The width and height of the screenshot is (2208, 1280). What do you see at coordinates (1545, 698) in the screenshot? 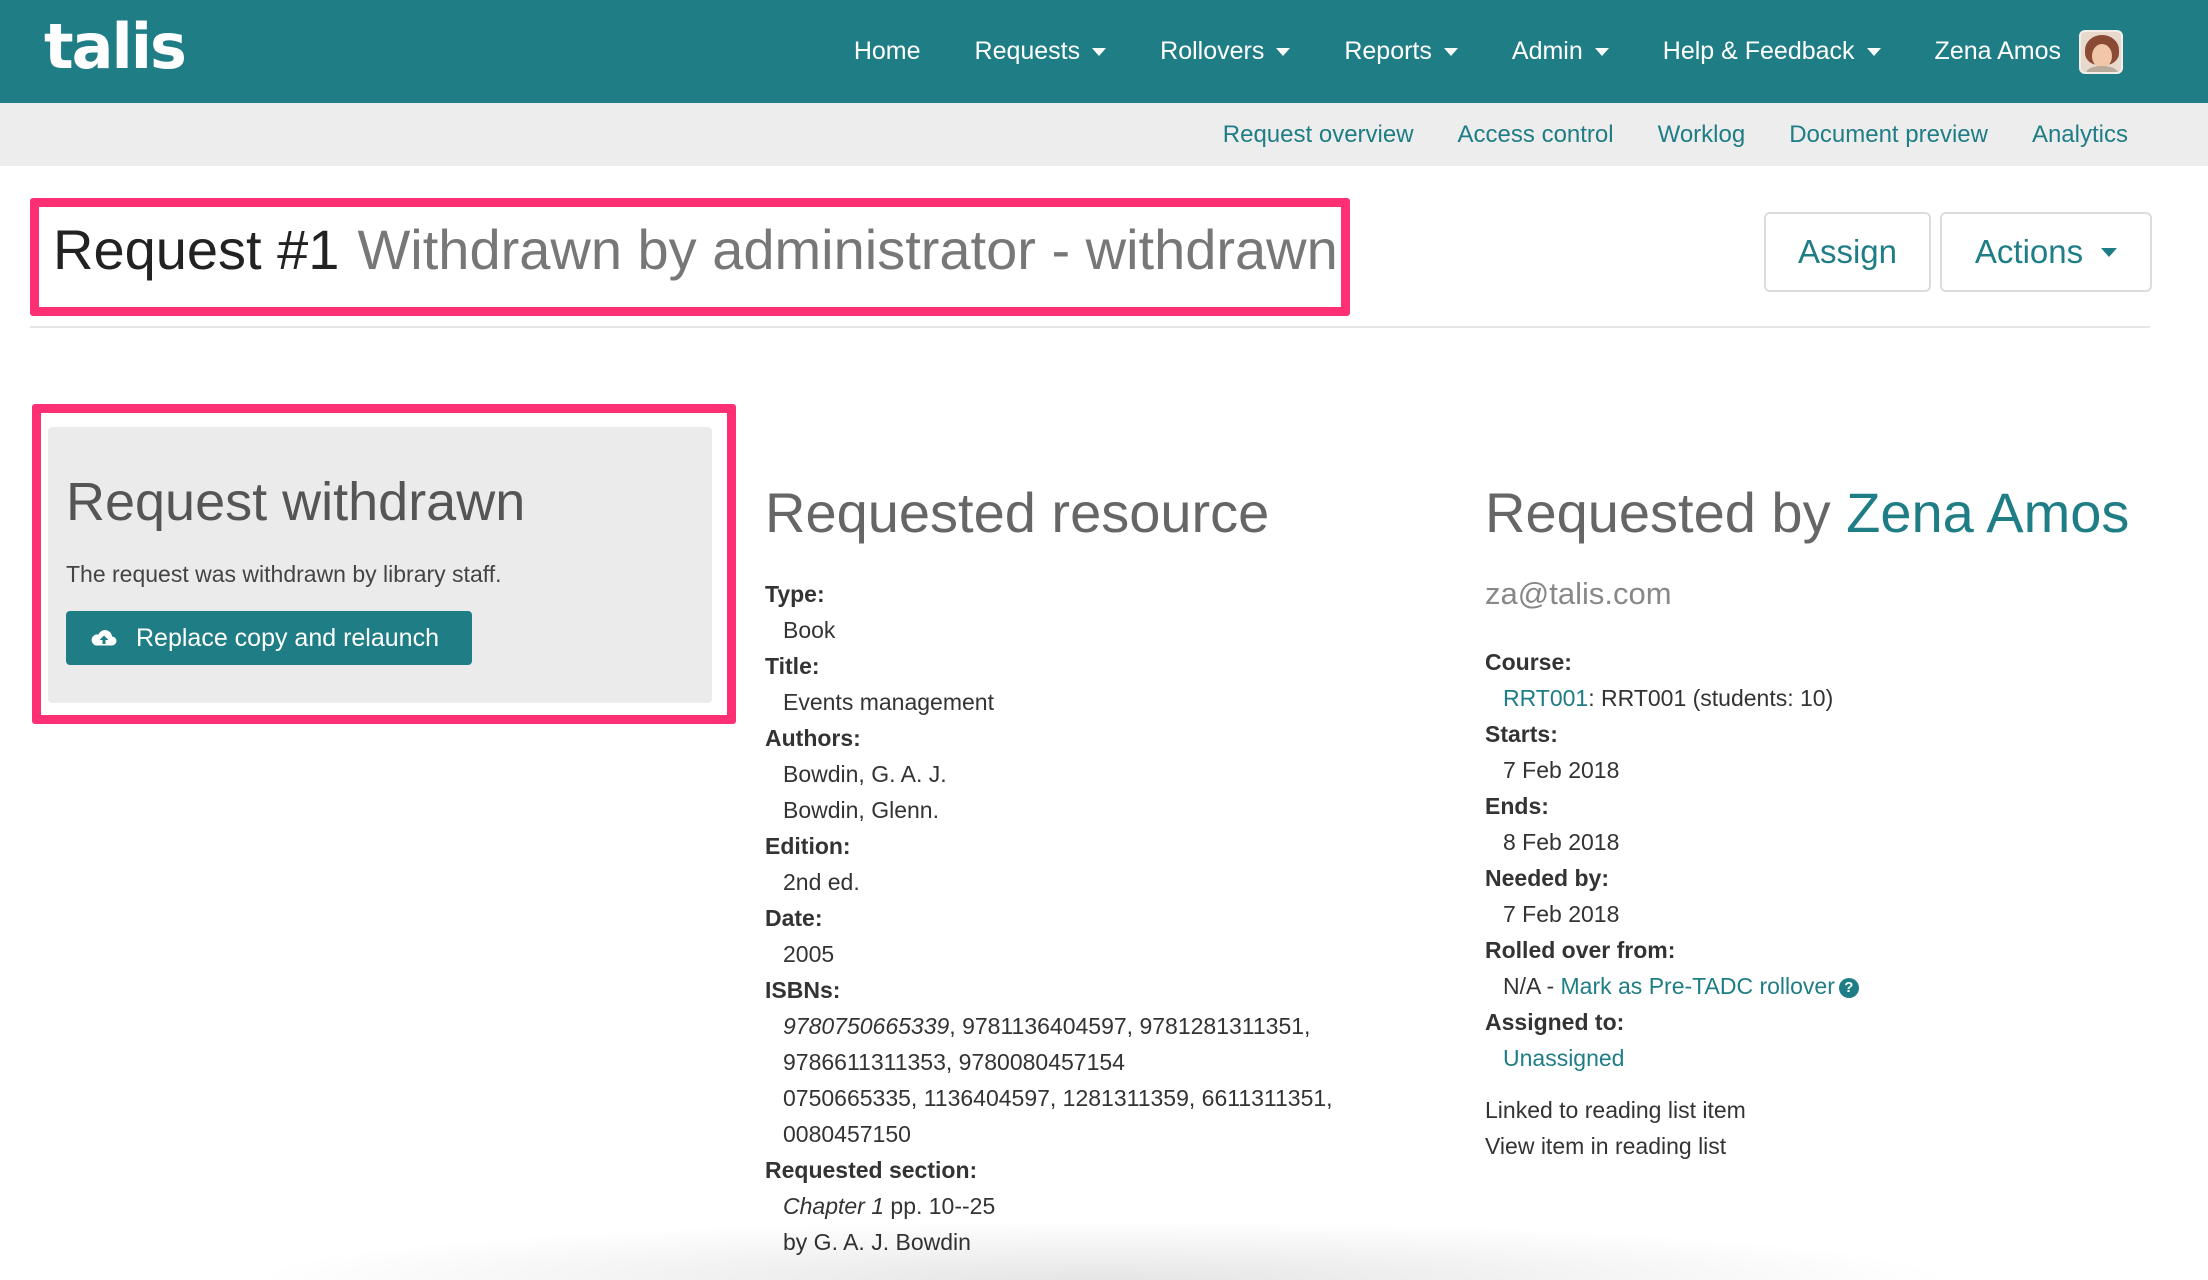
I see `course-code-link: RRT001` at bounding box center [1545, 698].